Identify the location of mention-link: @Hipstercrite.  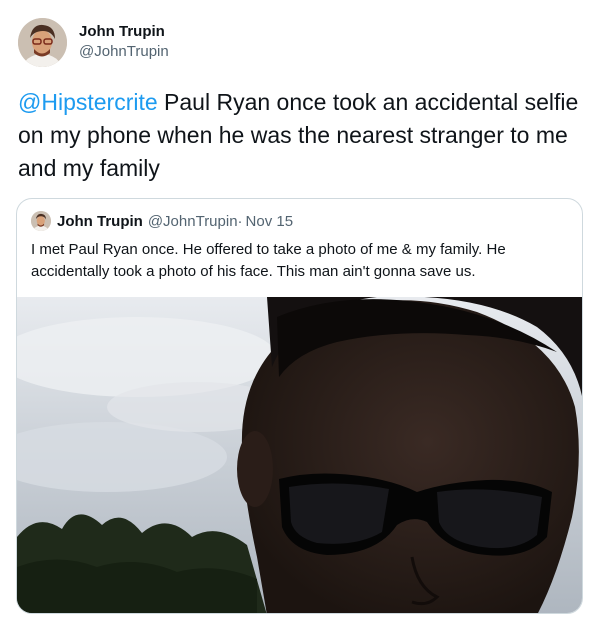
(88, 102).